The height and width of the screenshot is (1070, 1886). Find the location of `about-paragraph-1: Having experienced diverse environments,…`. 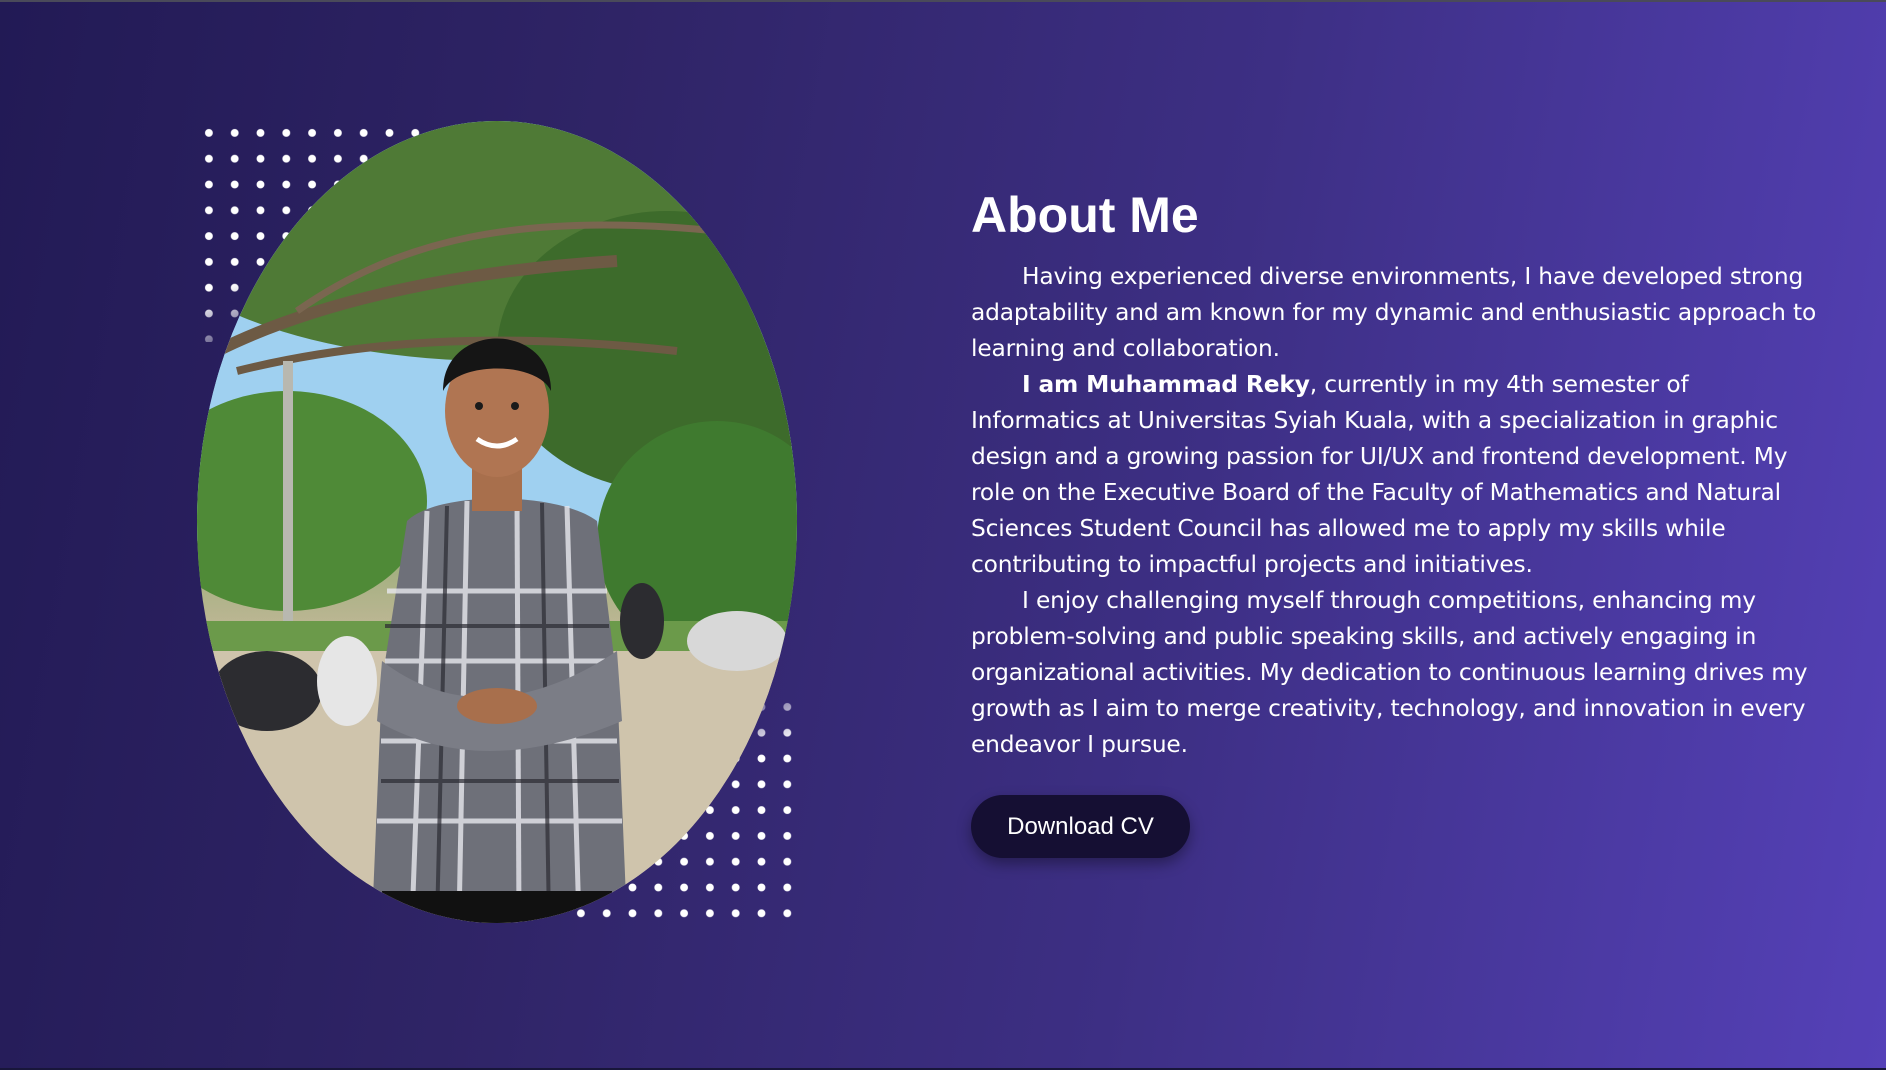

about-paragraph-1: Having experienced diverse environments,… is located at coordinates (1394, 312).